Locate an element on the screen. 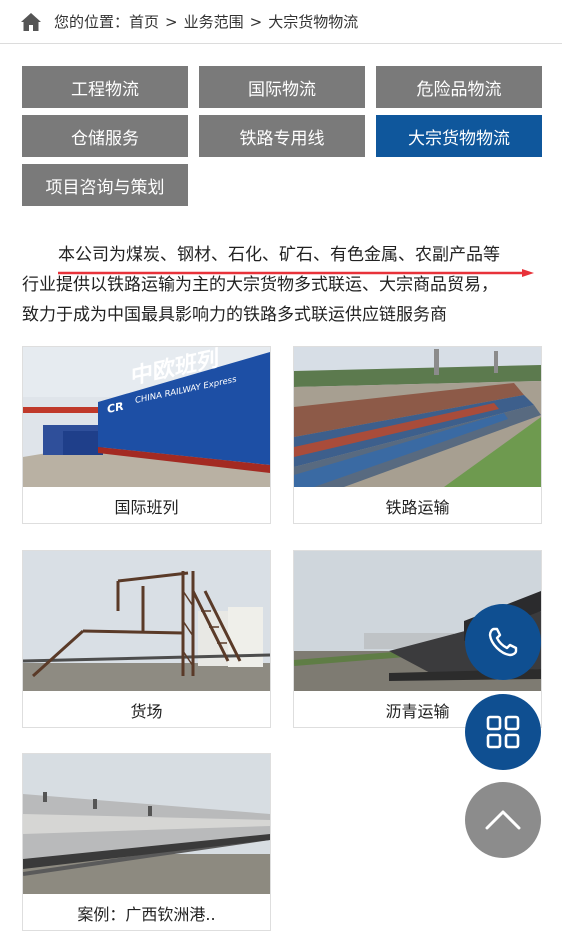  card-railway-transport: 铁路运输 is located at coordinates (417, 435).